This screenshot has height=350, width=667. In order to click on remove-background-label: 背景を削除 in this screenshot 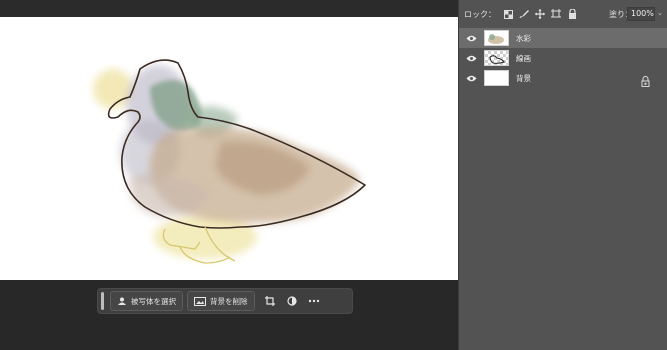, I will do `click(229, 301)`.